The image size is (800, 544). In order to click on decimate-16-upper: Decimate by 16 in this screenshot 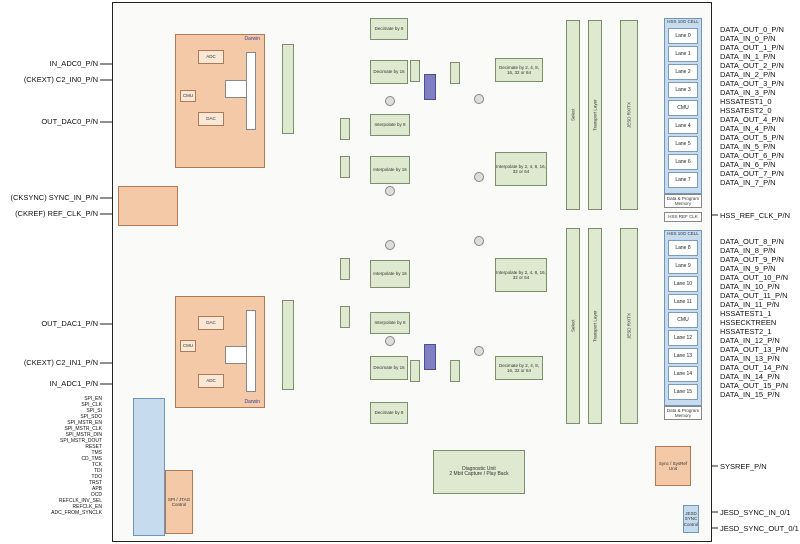, I will do `click(389, 72)`.